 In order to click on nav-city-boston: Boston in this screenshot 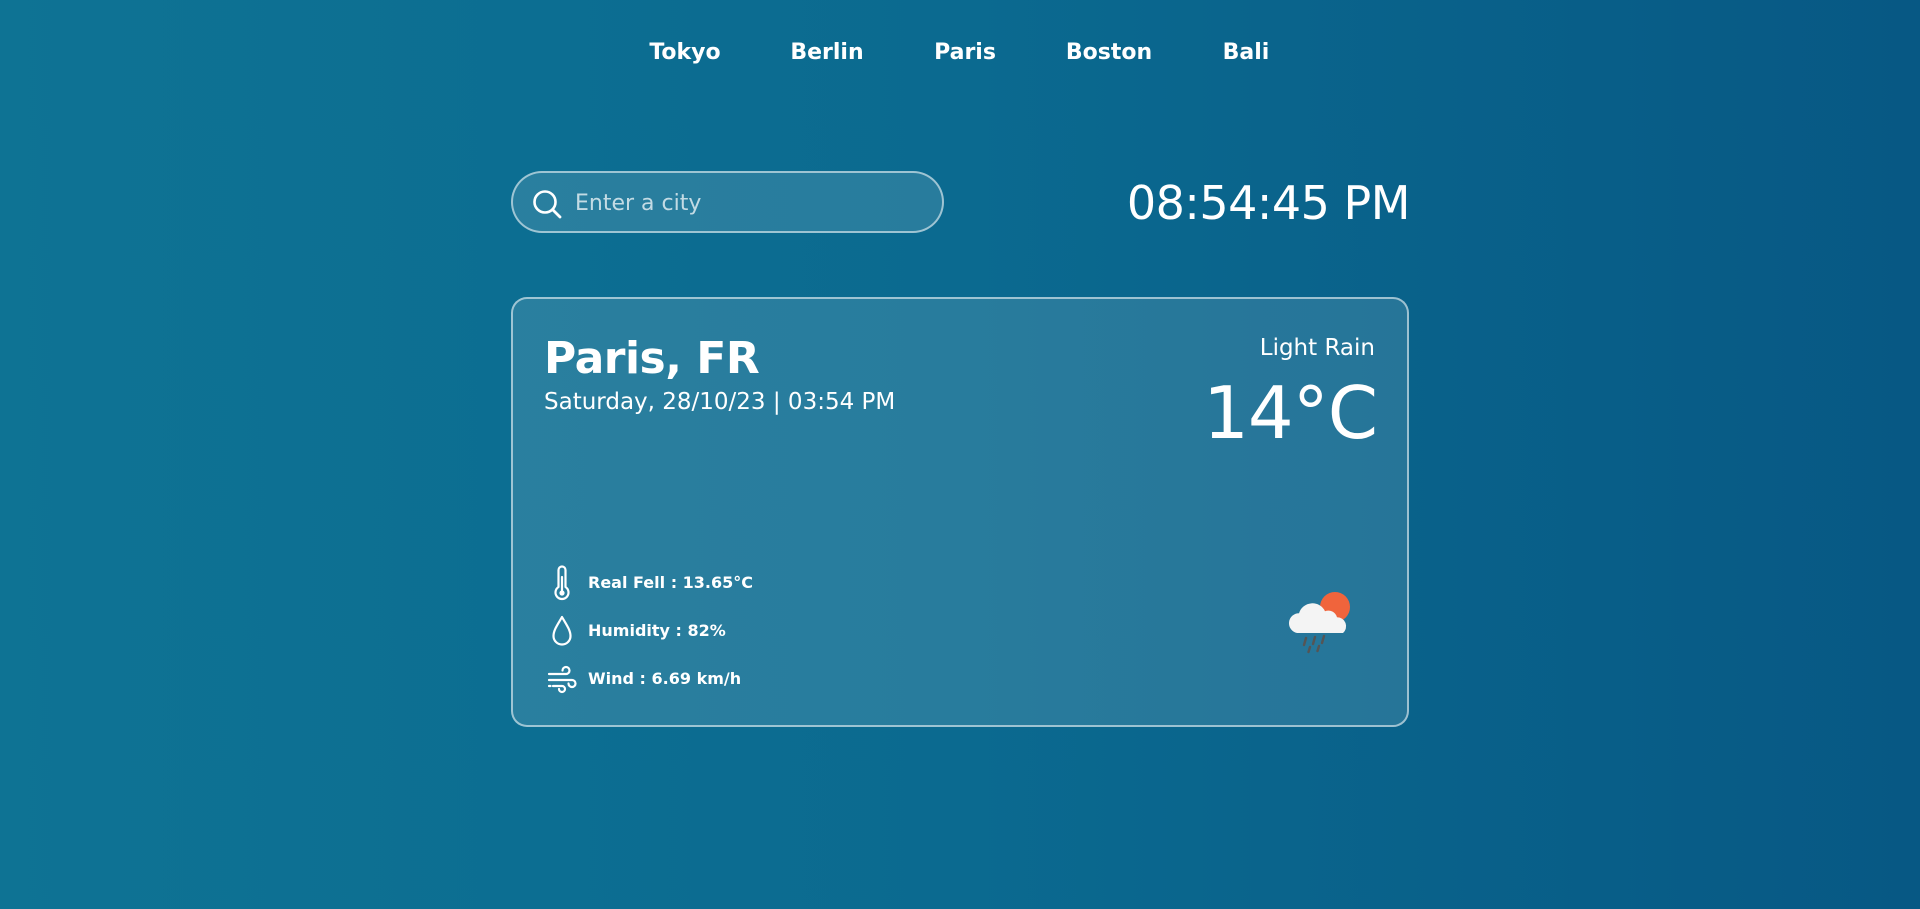, I will do `click(1109, 52)`.